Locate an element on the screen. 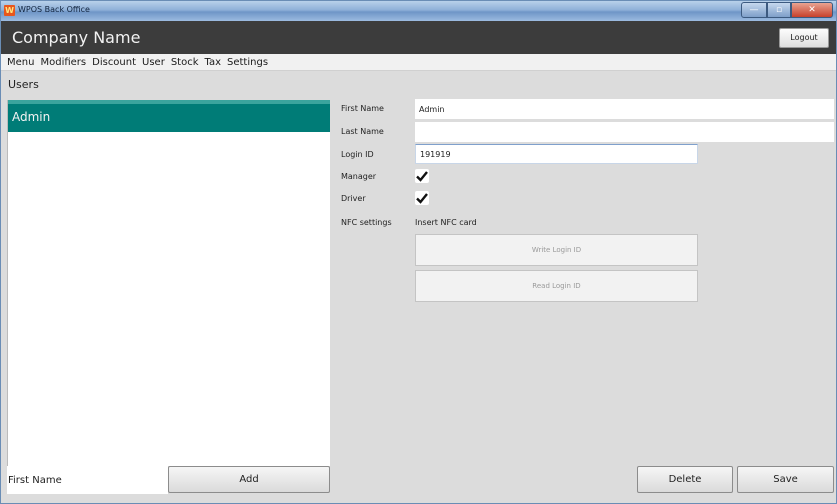  first-name-label: First Name is located at coordinates (362, 108).